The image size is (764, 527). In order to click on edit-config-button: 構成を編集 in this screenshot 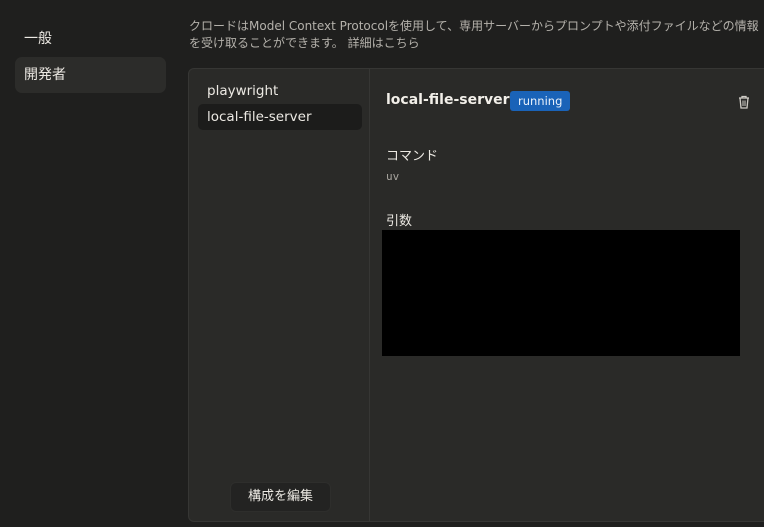, I will do `click(280, 497)`.